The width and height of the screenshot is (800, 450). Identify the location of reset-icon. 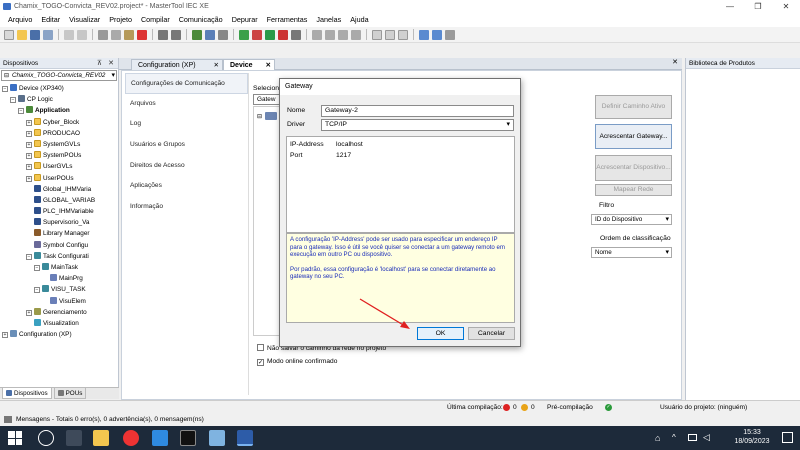
(296, 34).